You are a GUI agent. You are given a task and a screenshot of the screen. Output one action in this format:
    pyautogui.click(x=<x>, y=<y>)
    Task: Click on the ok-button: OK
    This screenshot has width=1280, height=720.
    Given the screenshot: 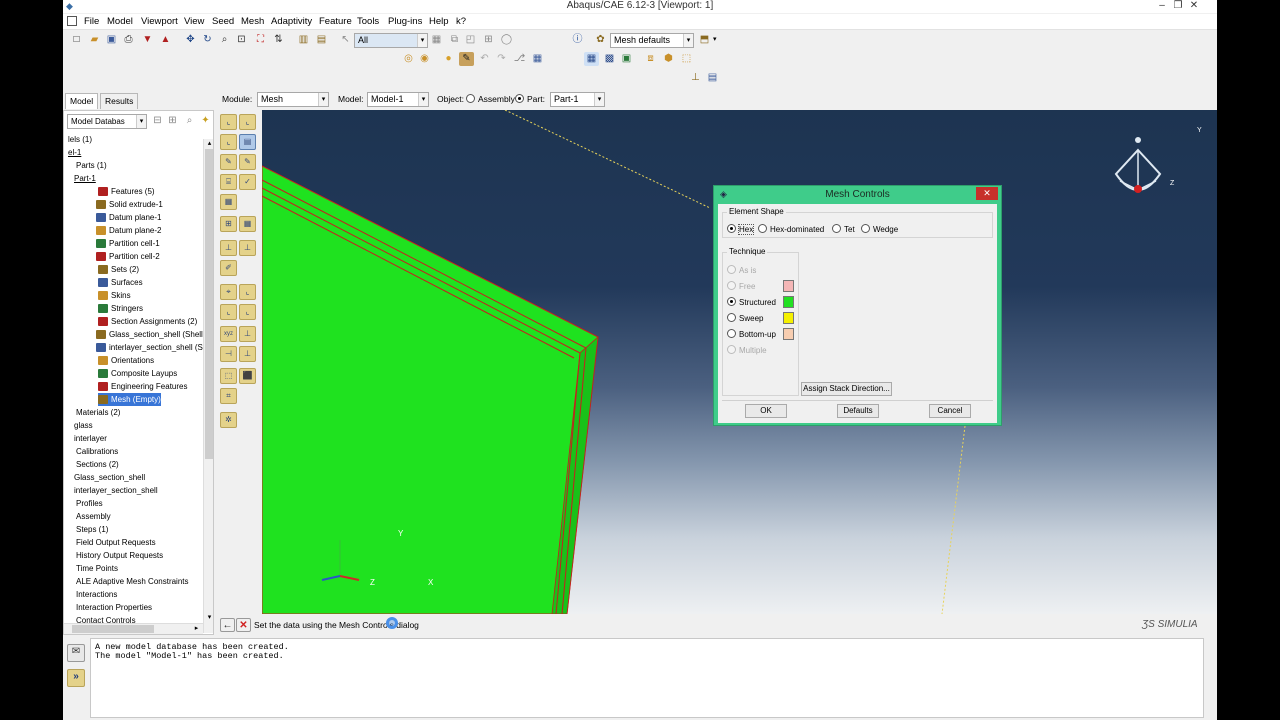 What is the action you would take?
    pyautogui.click(x=766, y=411)
    